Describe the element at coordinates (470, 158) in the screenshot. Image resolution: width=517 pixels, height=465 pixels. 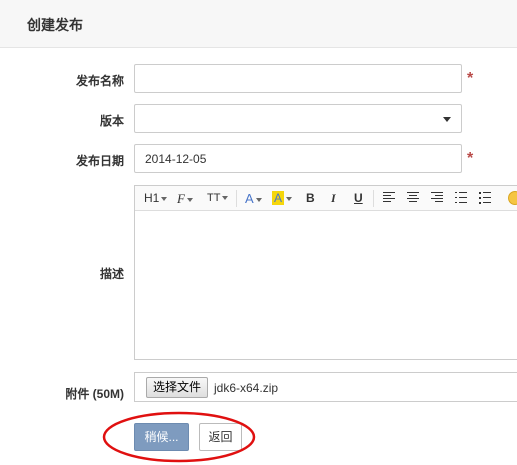
I see `required-mark-date: *` at that location.